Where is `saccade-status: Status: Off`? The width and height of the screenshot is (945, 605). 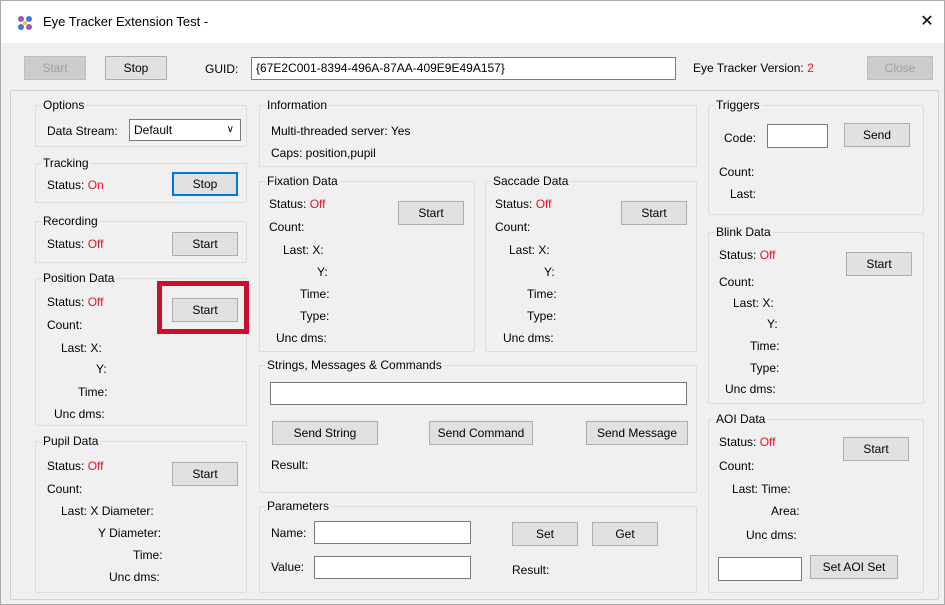
saccade-status: Status: Off is located at coordinates (523, 204).